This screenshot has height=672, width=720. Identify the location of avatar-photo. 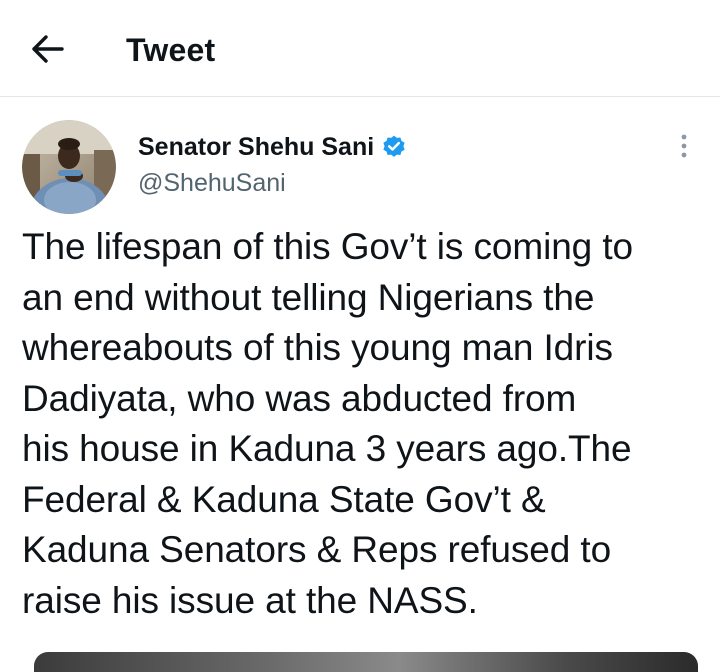
(69, 167).